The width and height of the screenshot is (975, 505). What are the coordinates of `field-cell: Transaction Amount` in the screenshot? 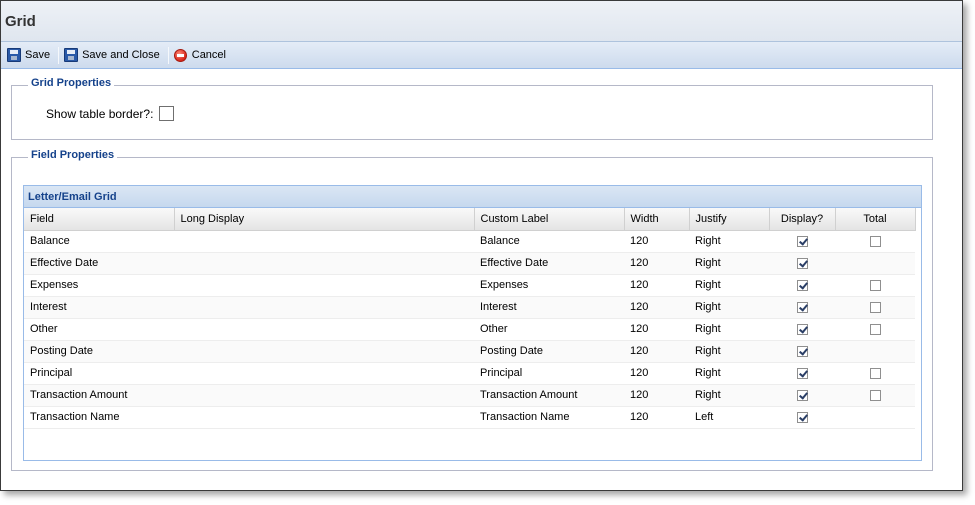 It's located at (99, 395).